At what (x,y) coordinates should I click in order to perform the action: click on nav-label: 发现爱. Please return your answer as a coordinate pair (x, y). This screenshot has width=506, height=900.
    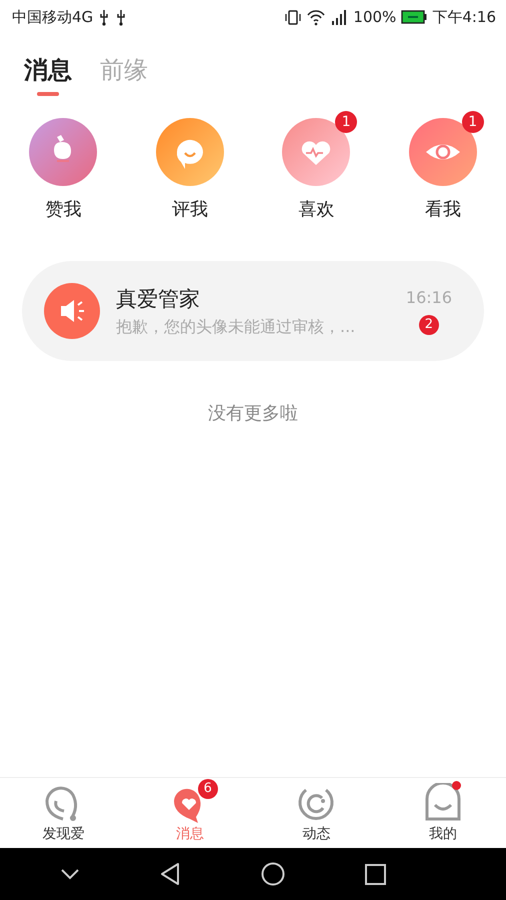
    Looking at the image, I should click on (63, 834).